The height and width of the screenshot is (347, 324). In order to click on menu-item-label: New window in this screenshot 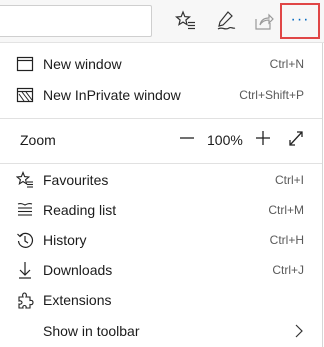, I will do `click(82, 64)`.